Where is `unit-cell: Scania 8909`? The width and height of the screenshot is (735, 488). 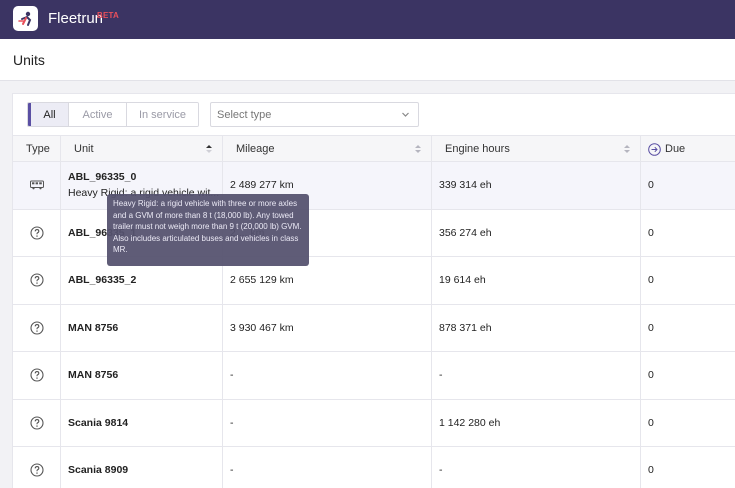
unit-cell: Scania 8909 is located at coordinates (142, 467).